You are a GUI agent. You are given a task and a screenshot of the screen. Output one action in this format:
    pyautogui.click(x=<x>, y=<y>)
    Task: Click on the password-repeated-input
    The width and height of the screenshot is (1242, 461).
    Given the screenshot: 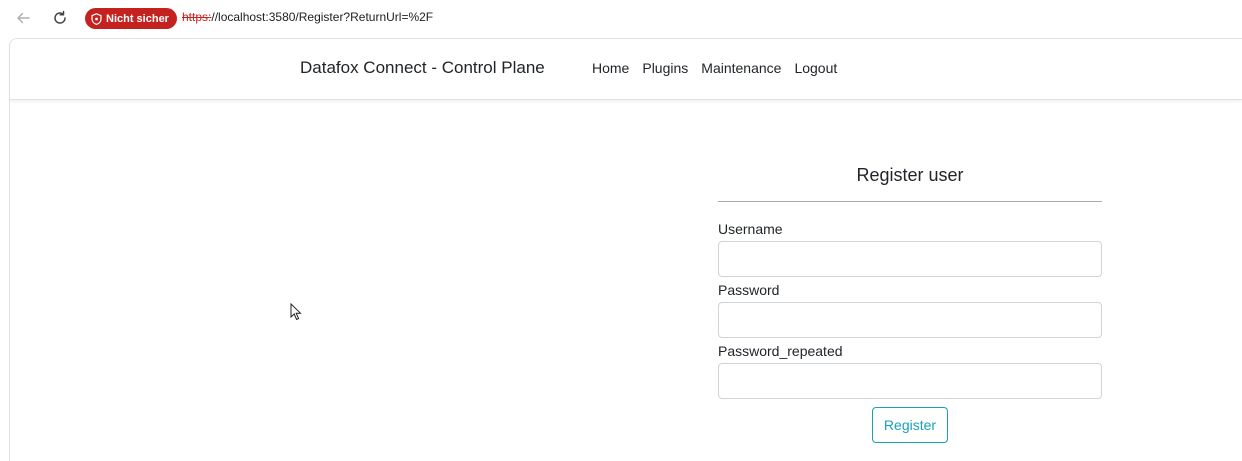 What is the action you would take?
    pyautogui.click(x=910, y=381)
    